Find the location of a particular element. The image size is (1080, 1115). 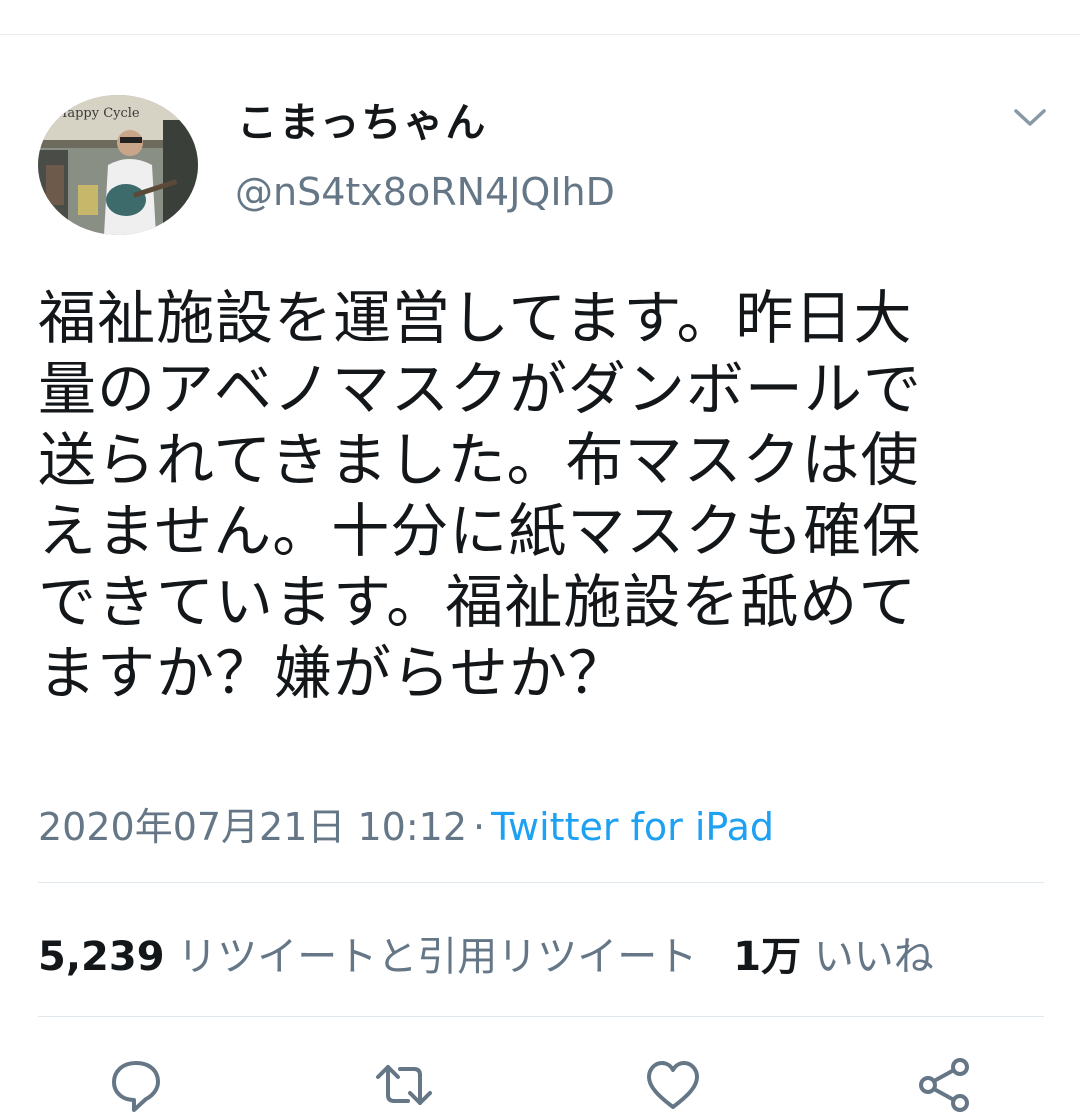

retweet-stat: 5,239 リツイートと引用リツイート is located at coordinates (367, 957).